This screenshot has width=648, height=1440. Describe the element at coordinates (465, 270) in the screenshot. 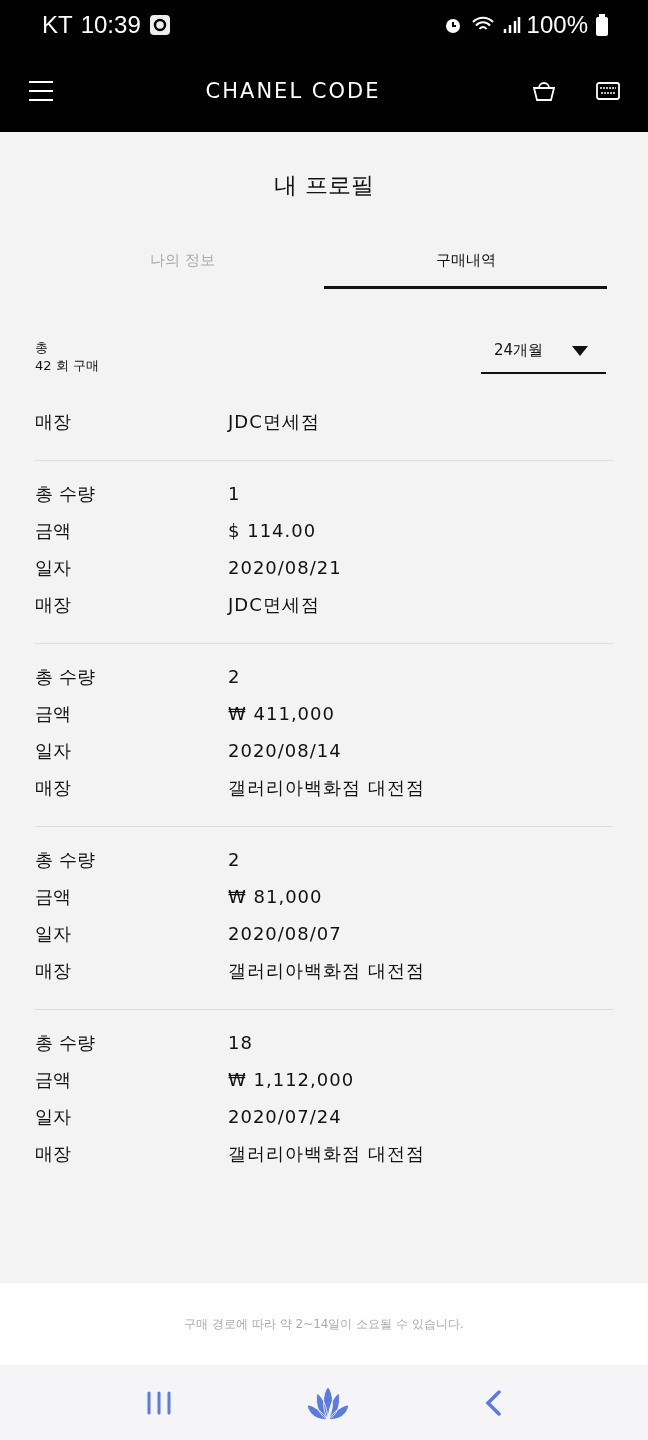

I see `tab: 구매내역` at that location.